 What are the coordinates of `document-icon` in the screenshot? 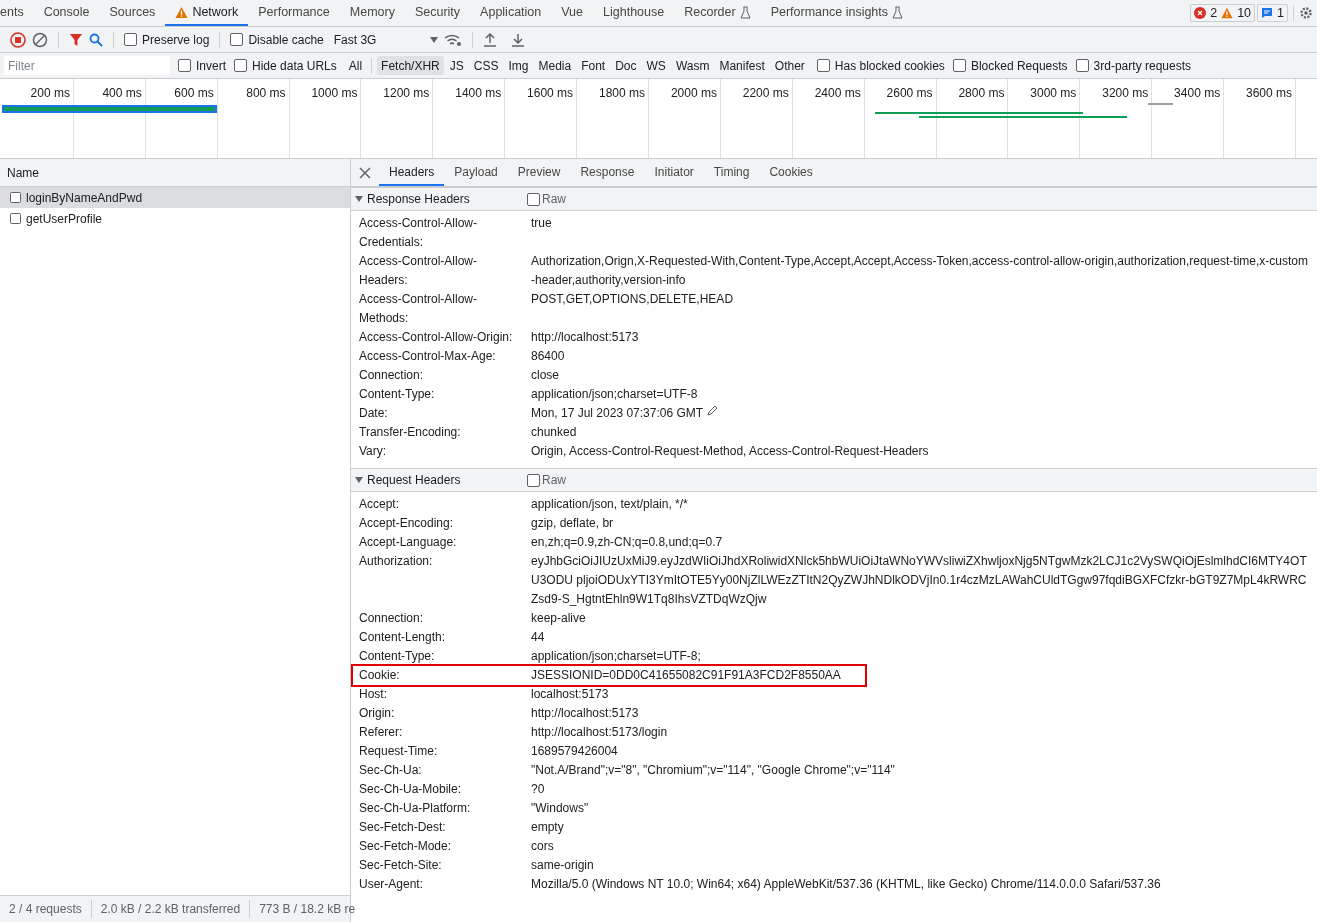 It's located at (15, 197).